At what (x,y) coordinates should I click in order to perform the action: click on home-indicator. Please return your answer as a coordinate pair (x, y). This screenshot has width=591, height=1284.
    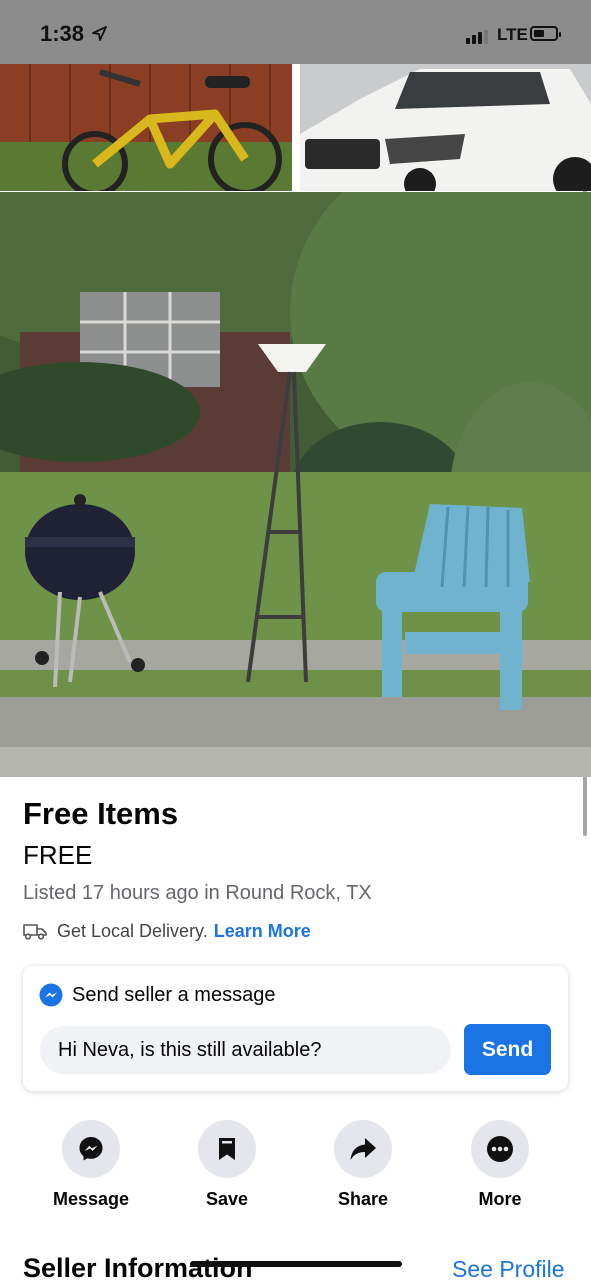
    Looking at the image, I should click on (296, 1264).